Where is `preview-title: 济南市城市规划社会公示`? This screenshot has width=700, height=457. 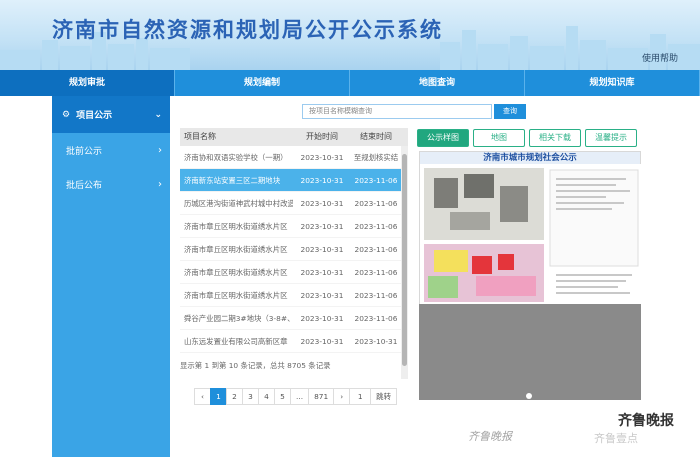 preview-title: 济南市城市规划社会公示 is located at coordinates (530, 158).